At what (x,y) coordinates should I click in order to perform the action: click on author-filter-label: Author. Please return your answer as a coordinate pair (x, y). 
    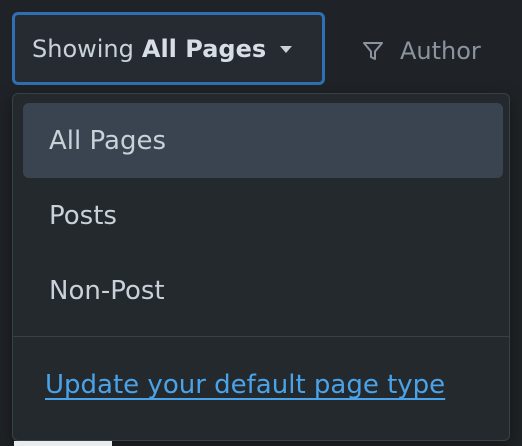
    Looking at the image, I should click on (440, 51).